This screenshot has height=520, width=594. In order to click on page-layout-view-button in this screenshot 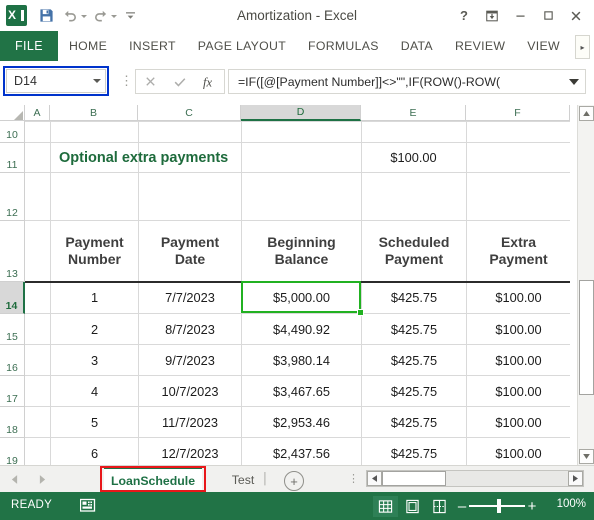, I will do `click(412, 506)`.